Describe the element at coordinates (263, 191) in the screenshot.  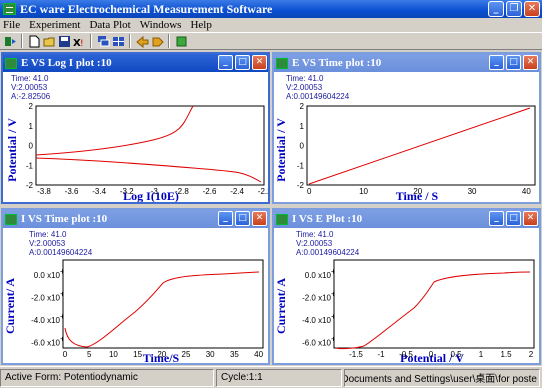
I see `x-tick-label: -2.2` at that location.